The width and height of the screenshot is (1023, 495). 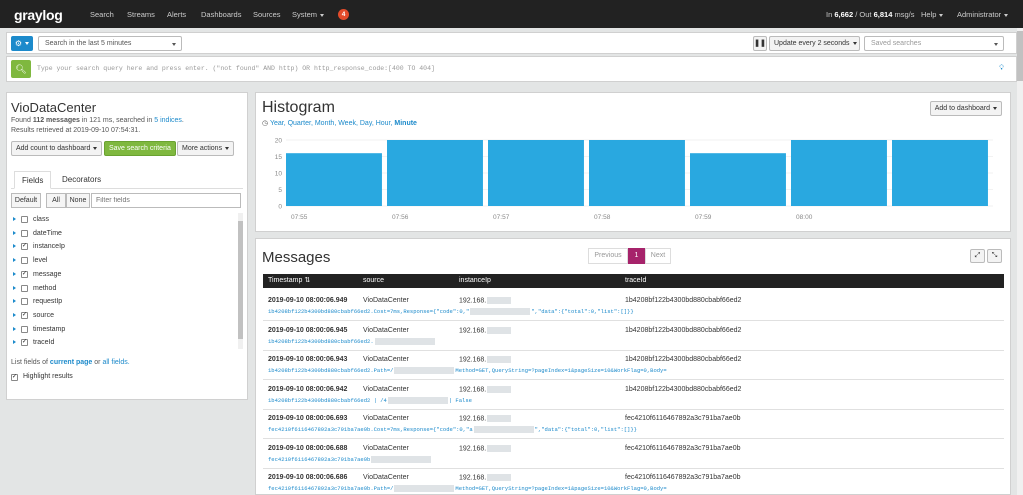 What do you see at coordinates (635, 459) in the screenshot?
I see `message-text: fec4210f6116467892a3c791ba7ae0b` at bounding box center [635, 459].